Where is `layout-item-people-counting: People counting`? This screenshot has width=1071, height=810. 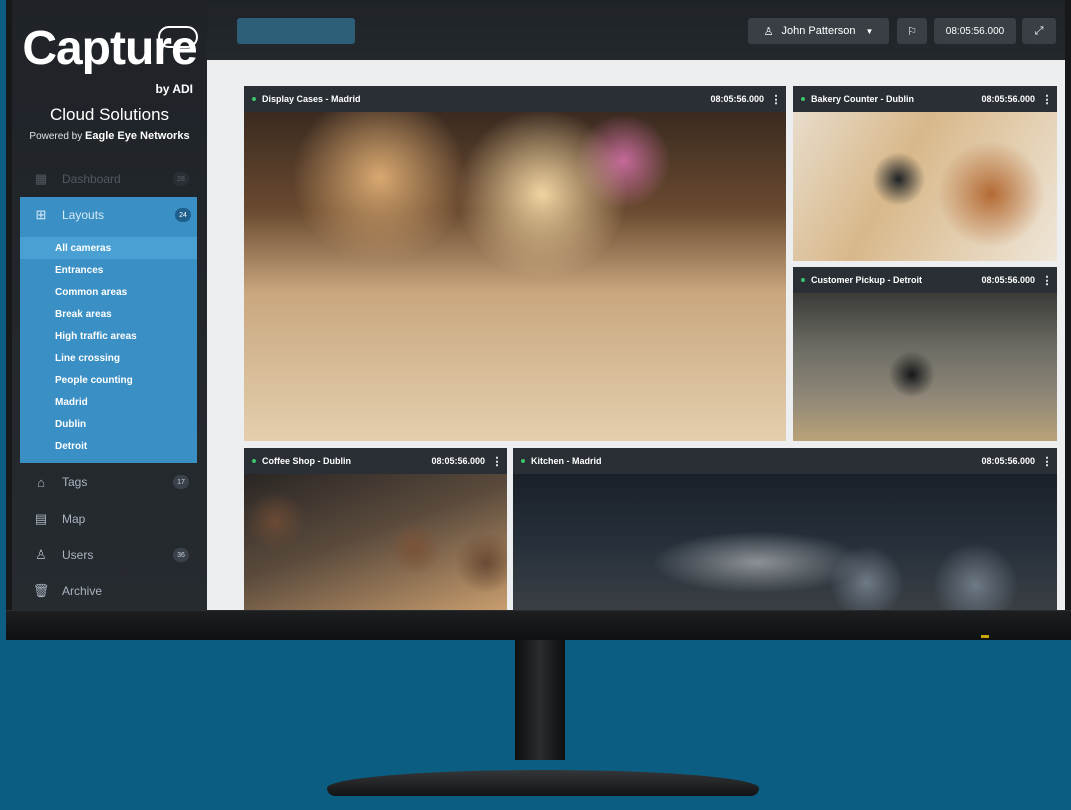 layout-item-people-counting: People counting is located at coordinates (108, 380).